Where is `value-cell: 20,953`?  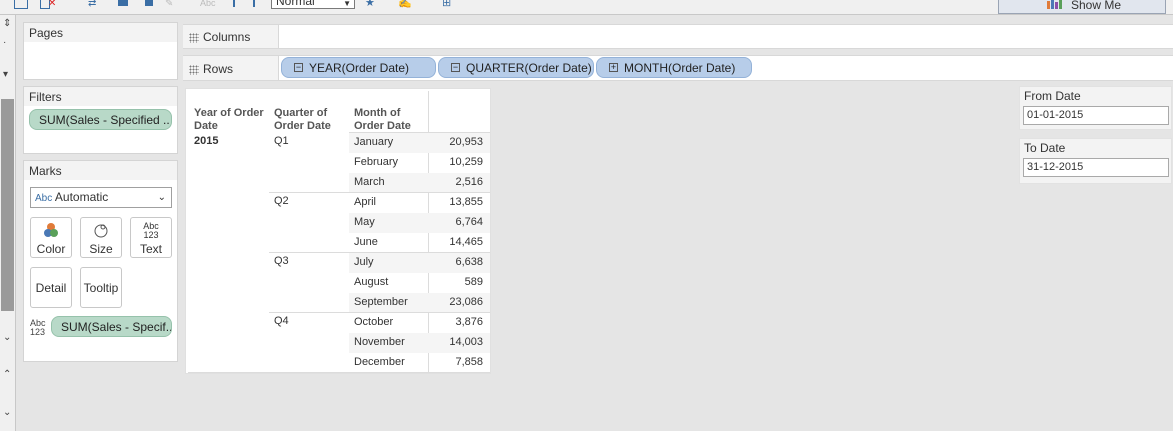
value-cell: 20,953 is located at coordinates (453, 142).